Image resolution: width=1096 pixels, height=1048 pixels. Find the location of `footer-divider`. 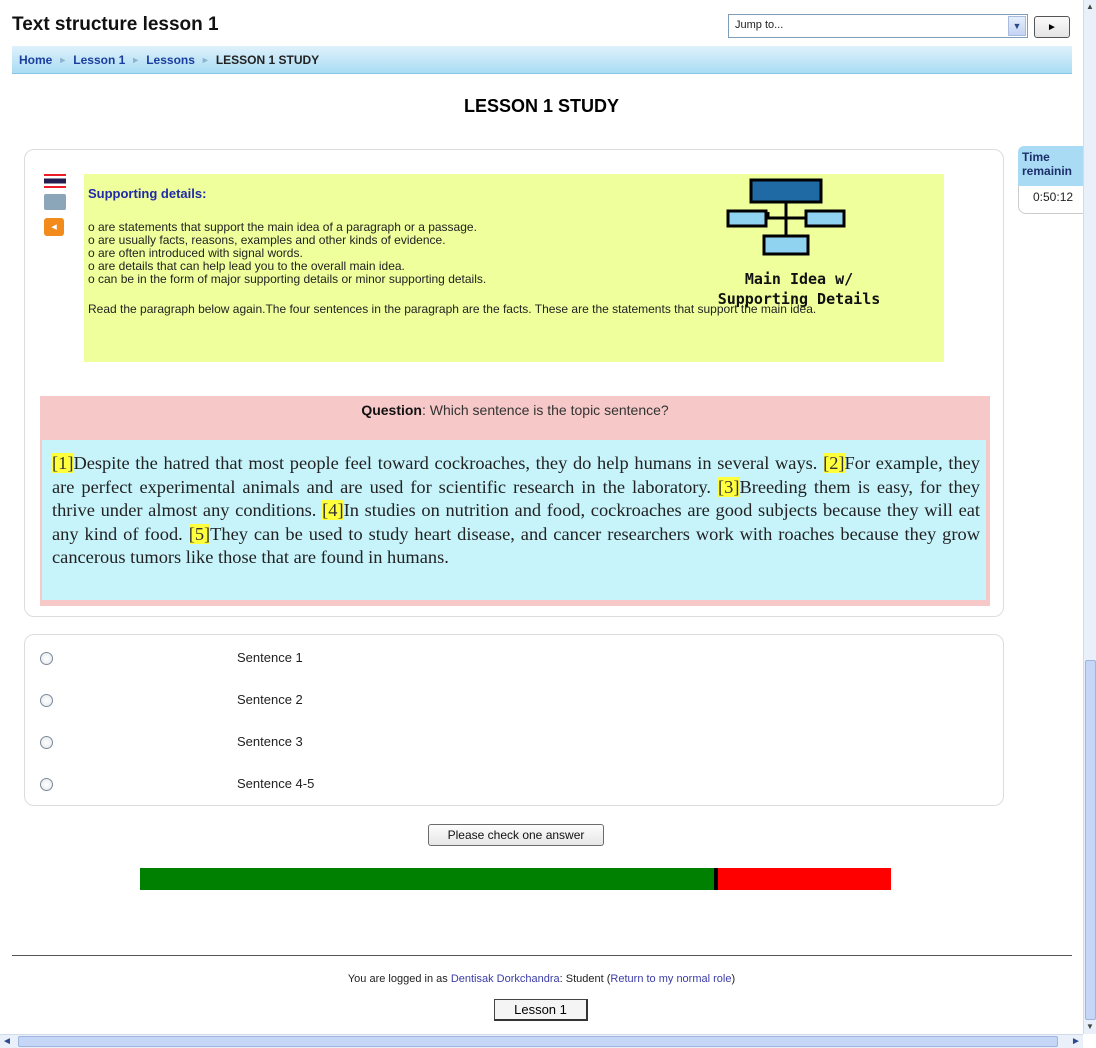

footer-divider is located at coordinates (542, 955).